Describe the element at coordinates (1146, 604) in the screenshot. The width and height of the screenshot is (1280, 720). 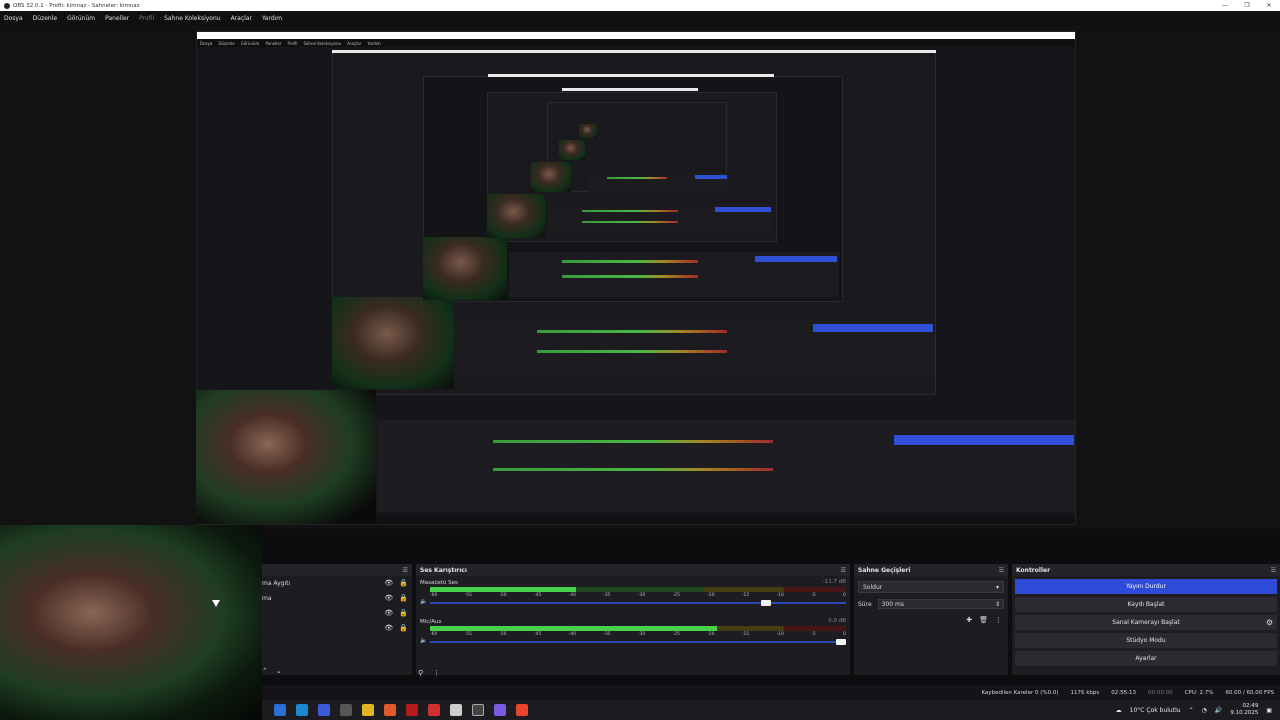
I see `start-recording-button: Kaydı Başlat` at that location.